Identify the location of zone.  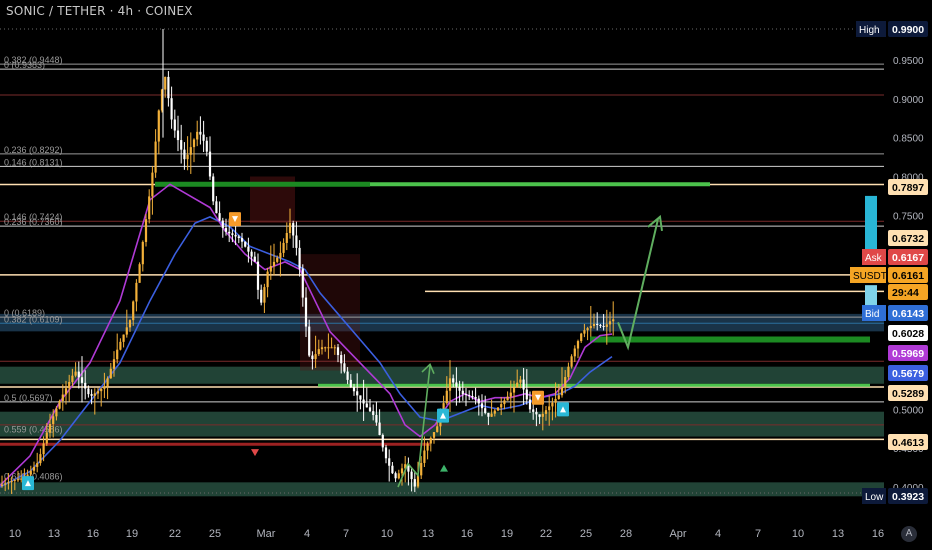
(442, 489).